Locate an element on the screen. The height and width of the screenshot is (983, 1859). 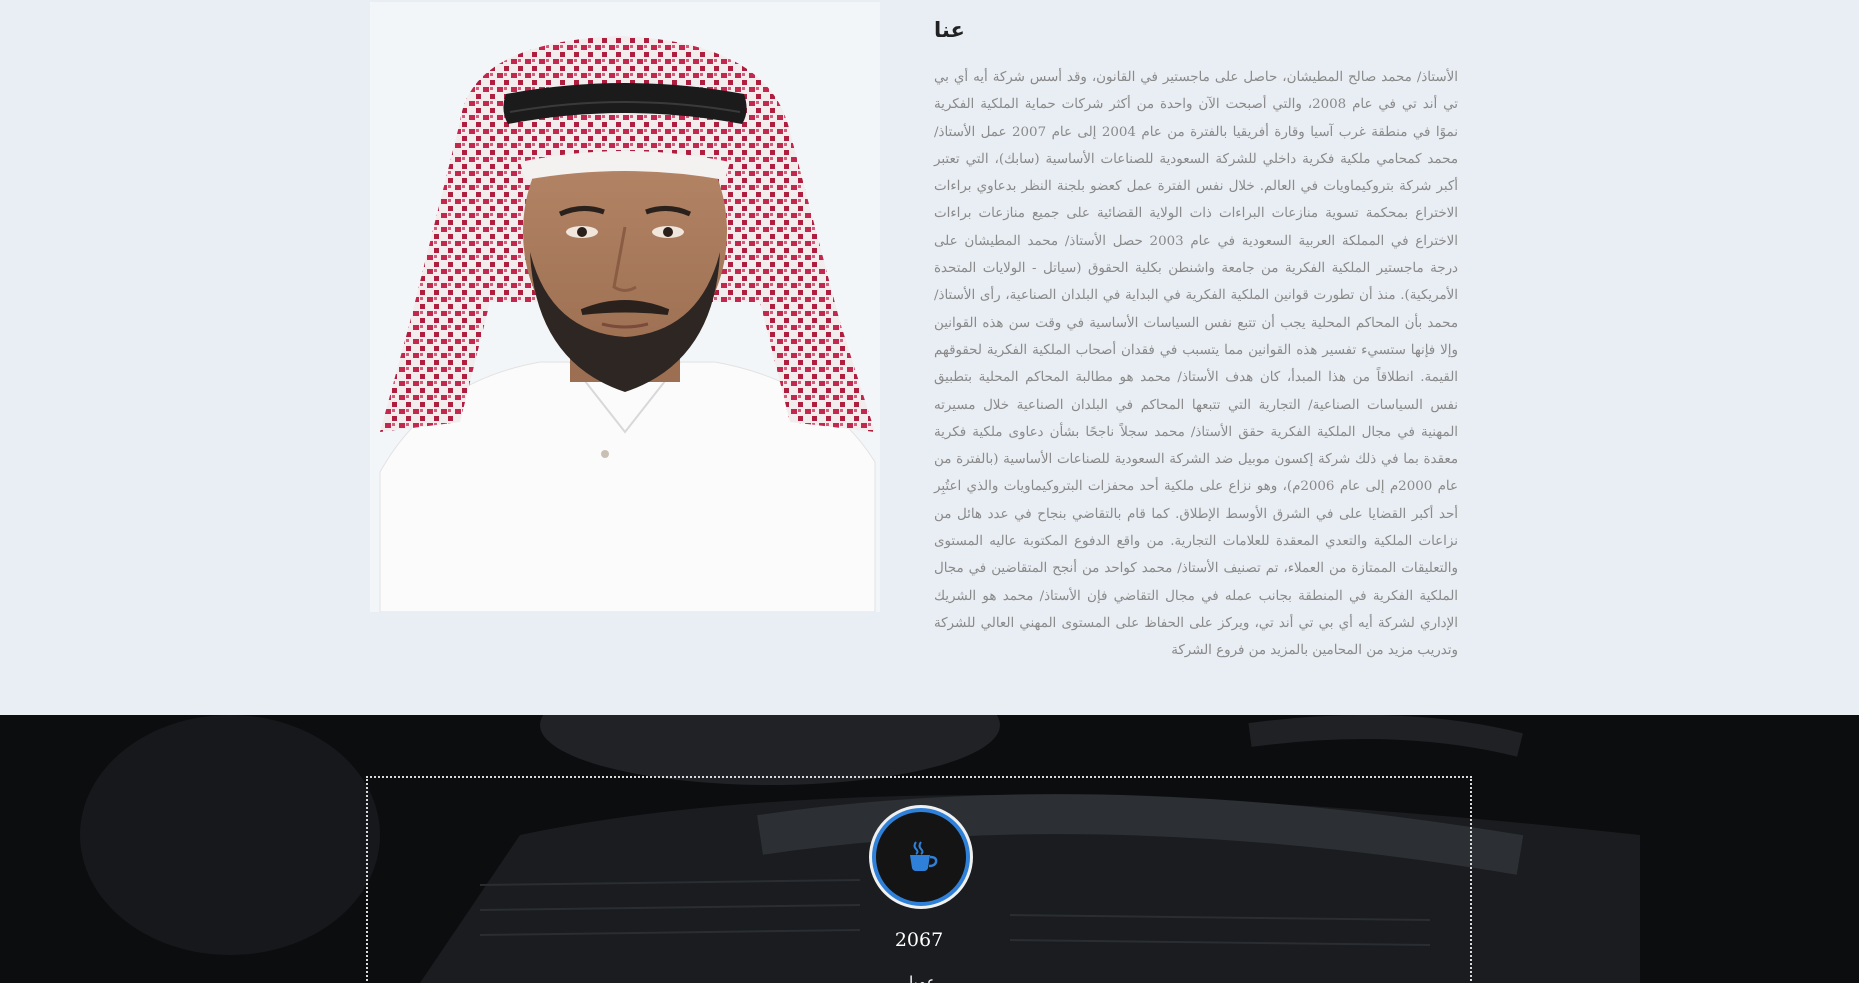
coffee-cup-icon is located at coordinates (924, 856).